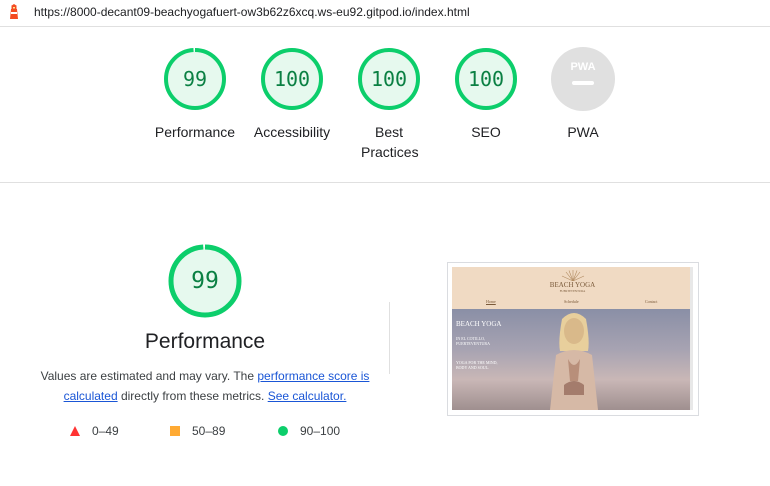 The height and width of the screenshot is (486, 770). I want to click on pwa-badge-icon: PWA, so click(583, 79).